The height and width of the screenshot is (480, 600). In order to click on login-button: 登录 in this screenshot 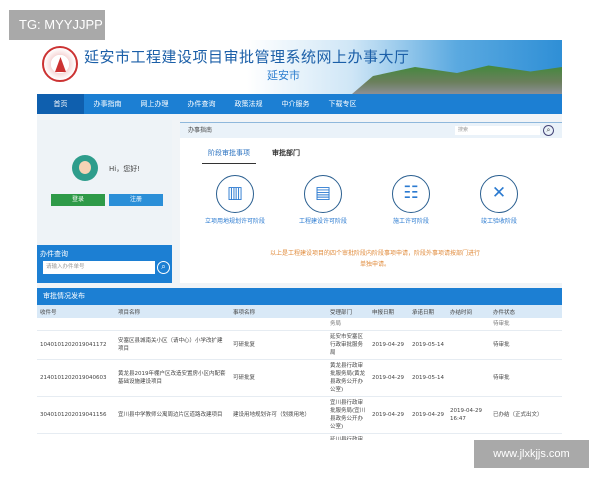, I will do `click(78, 200)`.